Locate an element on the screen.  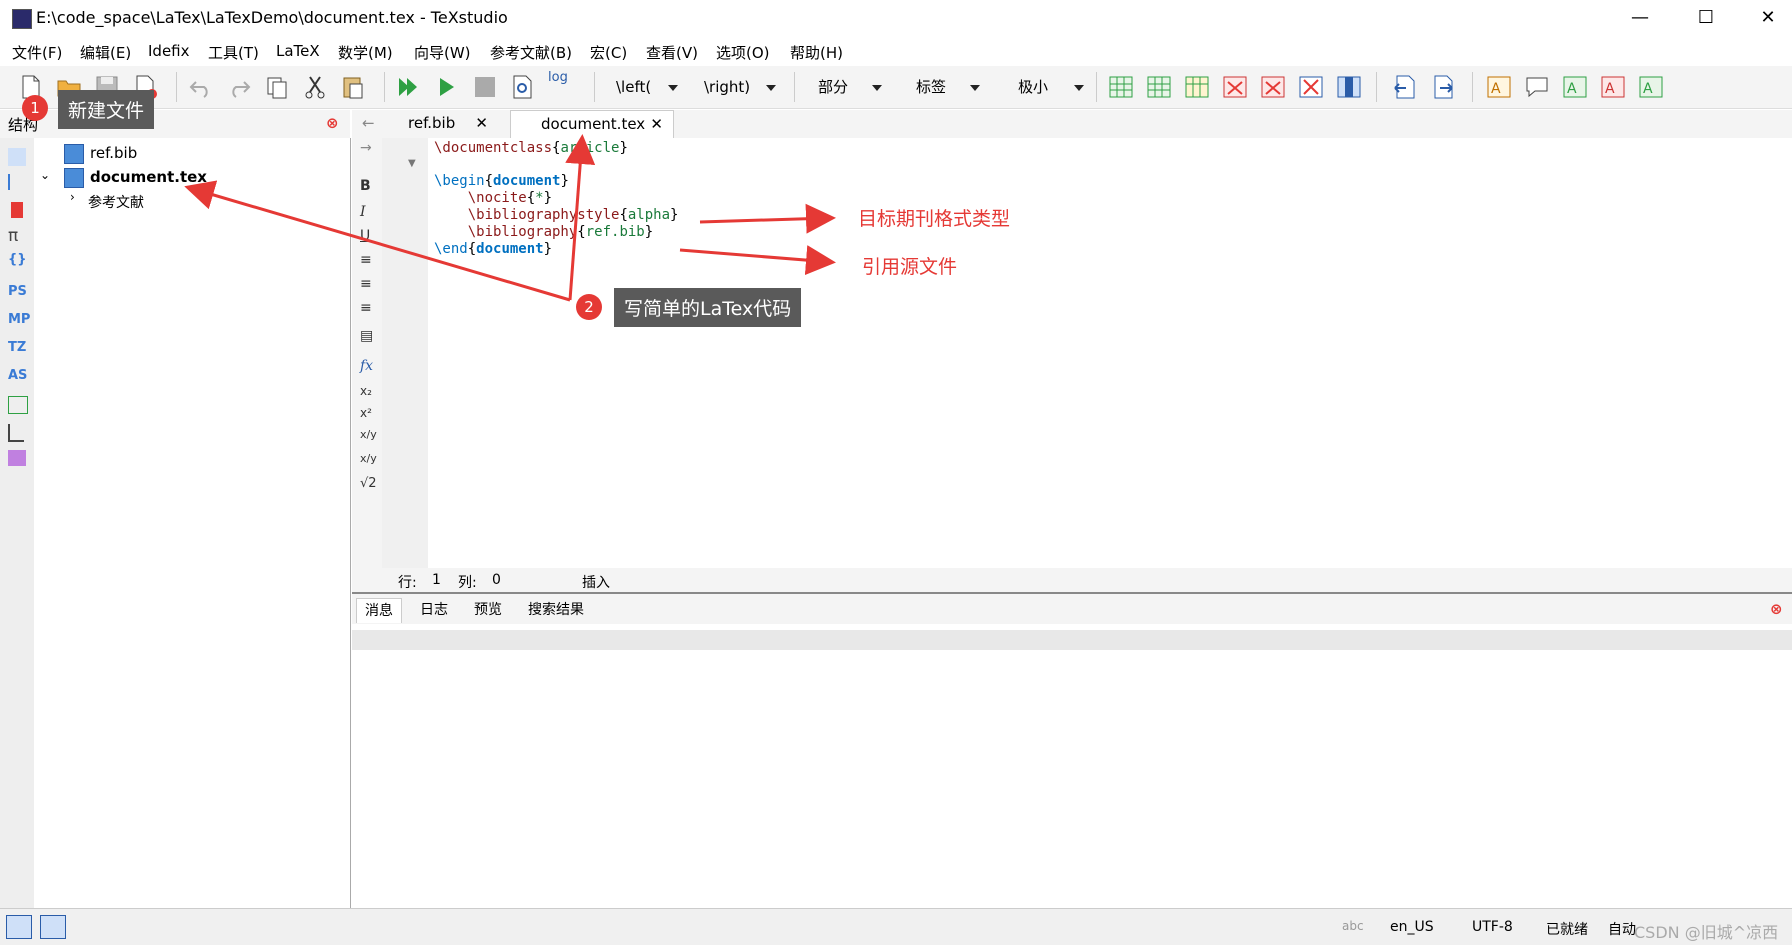
callout-write-code: 写简单的LaTex代码 is located at coordinates (708, 307).